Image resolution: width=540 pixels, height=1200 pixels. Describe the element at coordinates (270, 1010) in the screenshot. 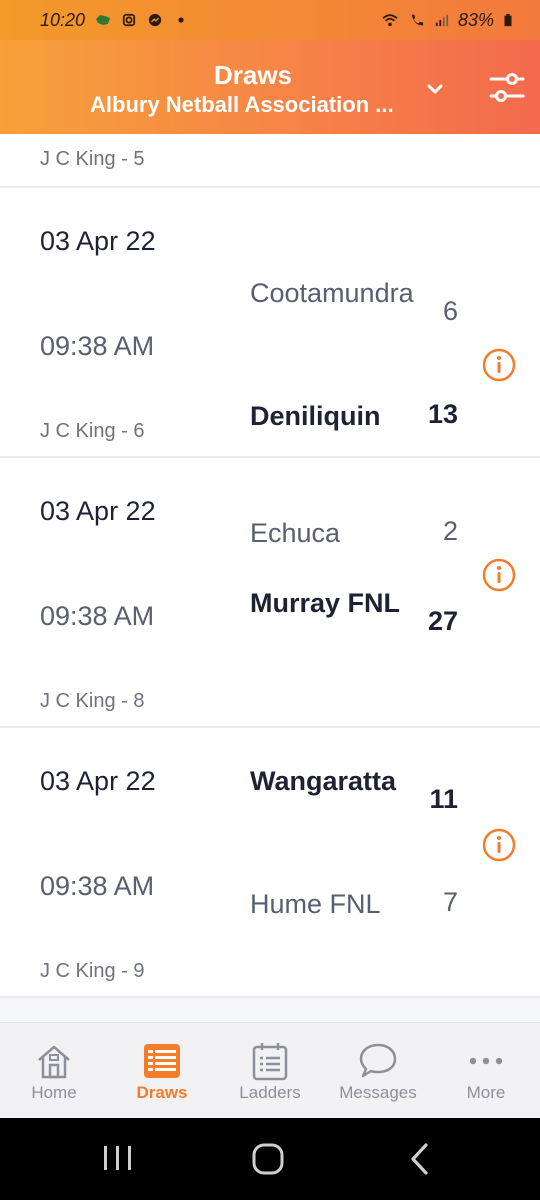

I see `list-footer-spacer` at that location.